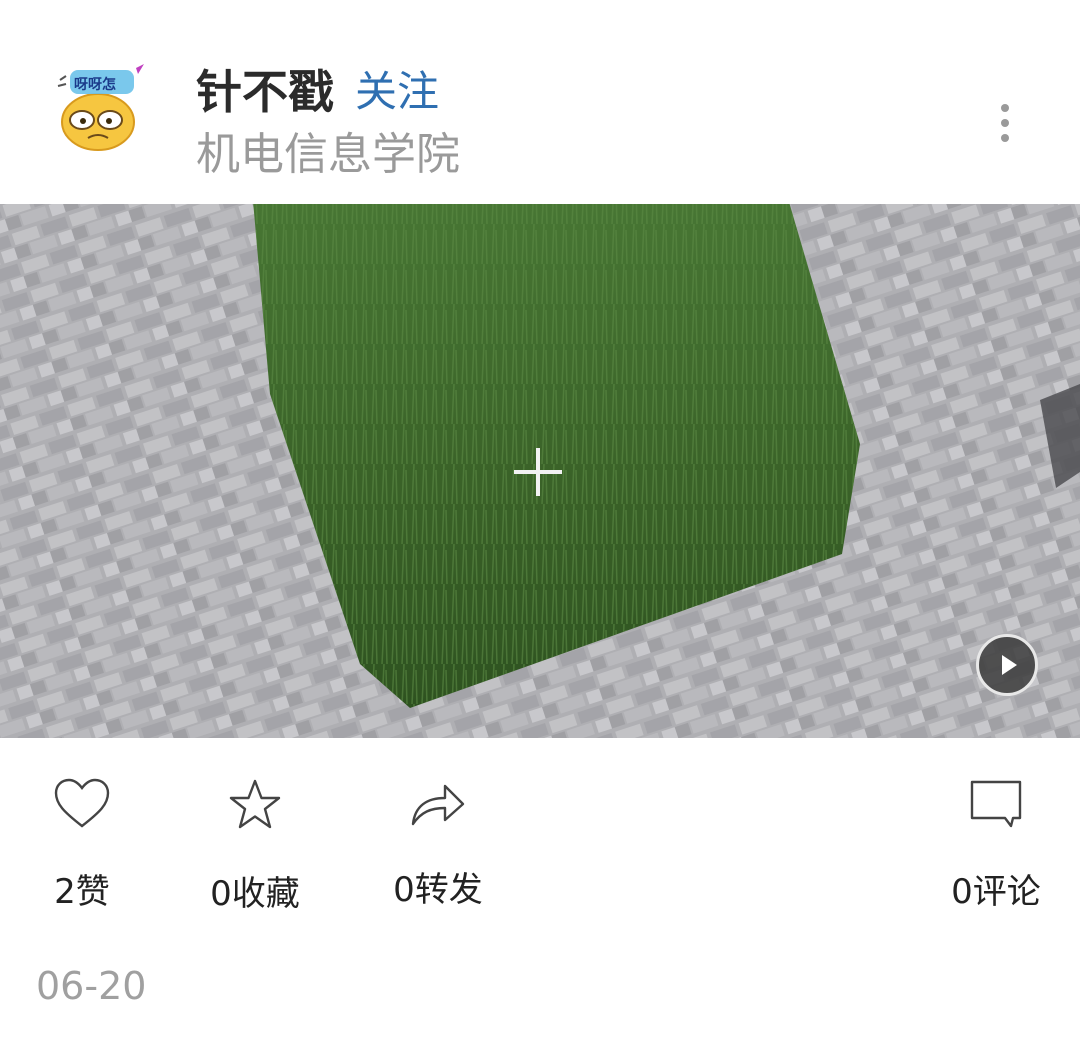 This screenshot has width=1080, height=1055. Describe the element at coordinates (100, 110) in the screenshot. I see `avatar: 呀呀怎` at that location.